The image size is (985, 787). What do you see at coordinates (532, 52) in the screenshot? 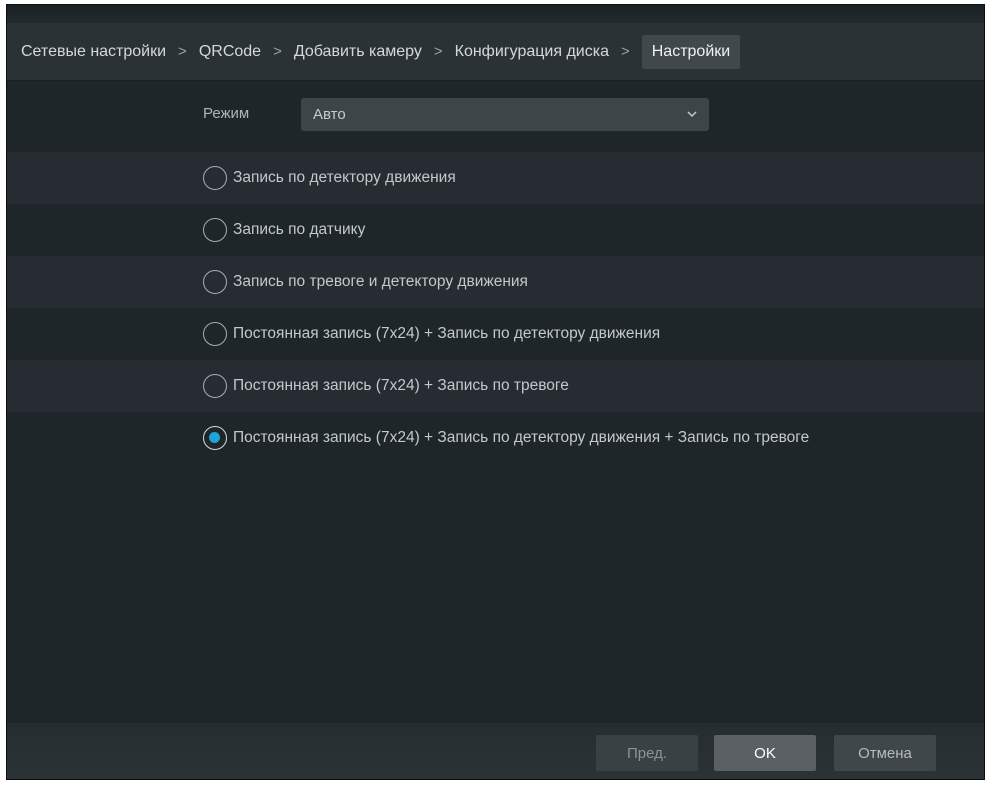
I see `breadcrumb-disk-config: Конфигурация диска` at bounding box center [532, 52].